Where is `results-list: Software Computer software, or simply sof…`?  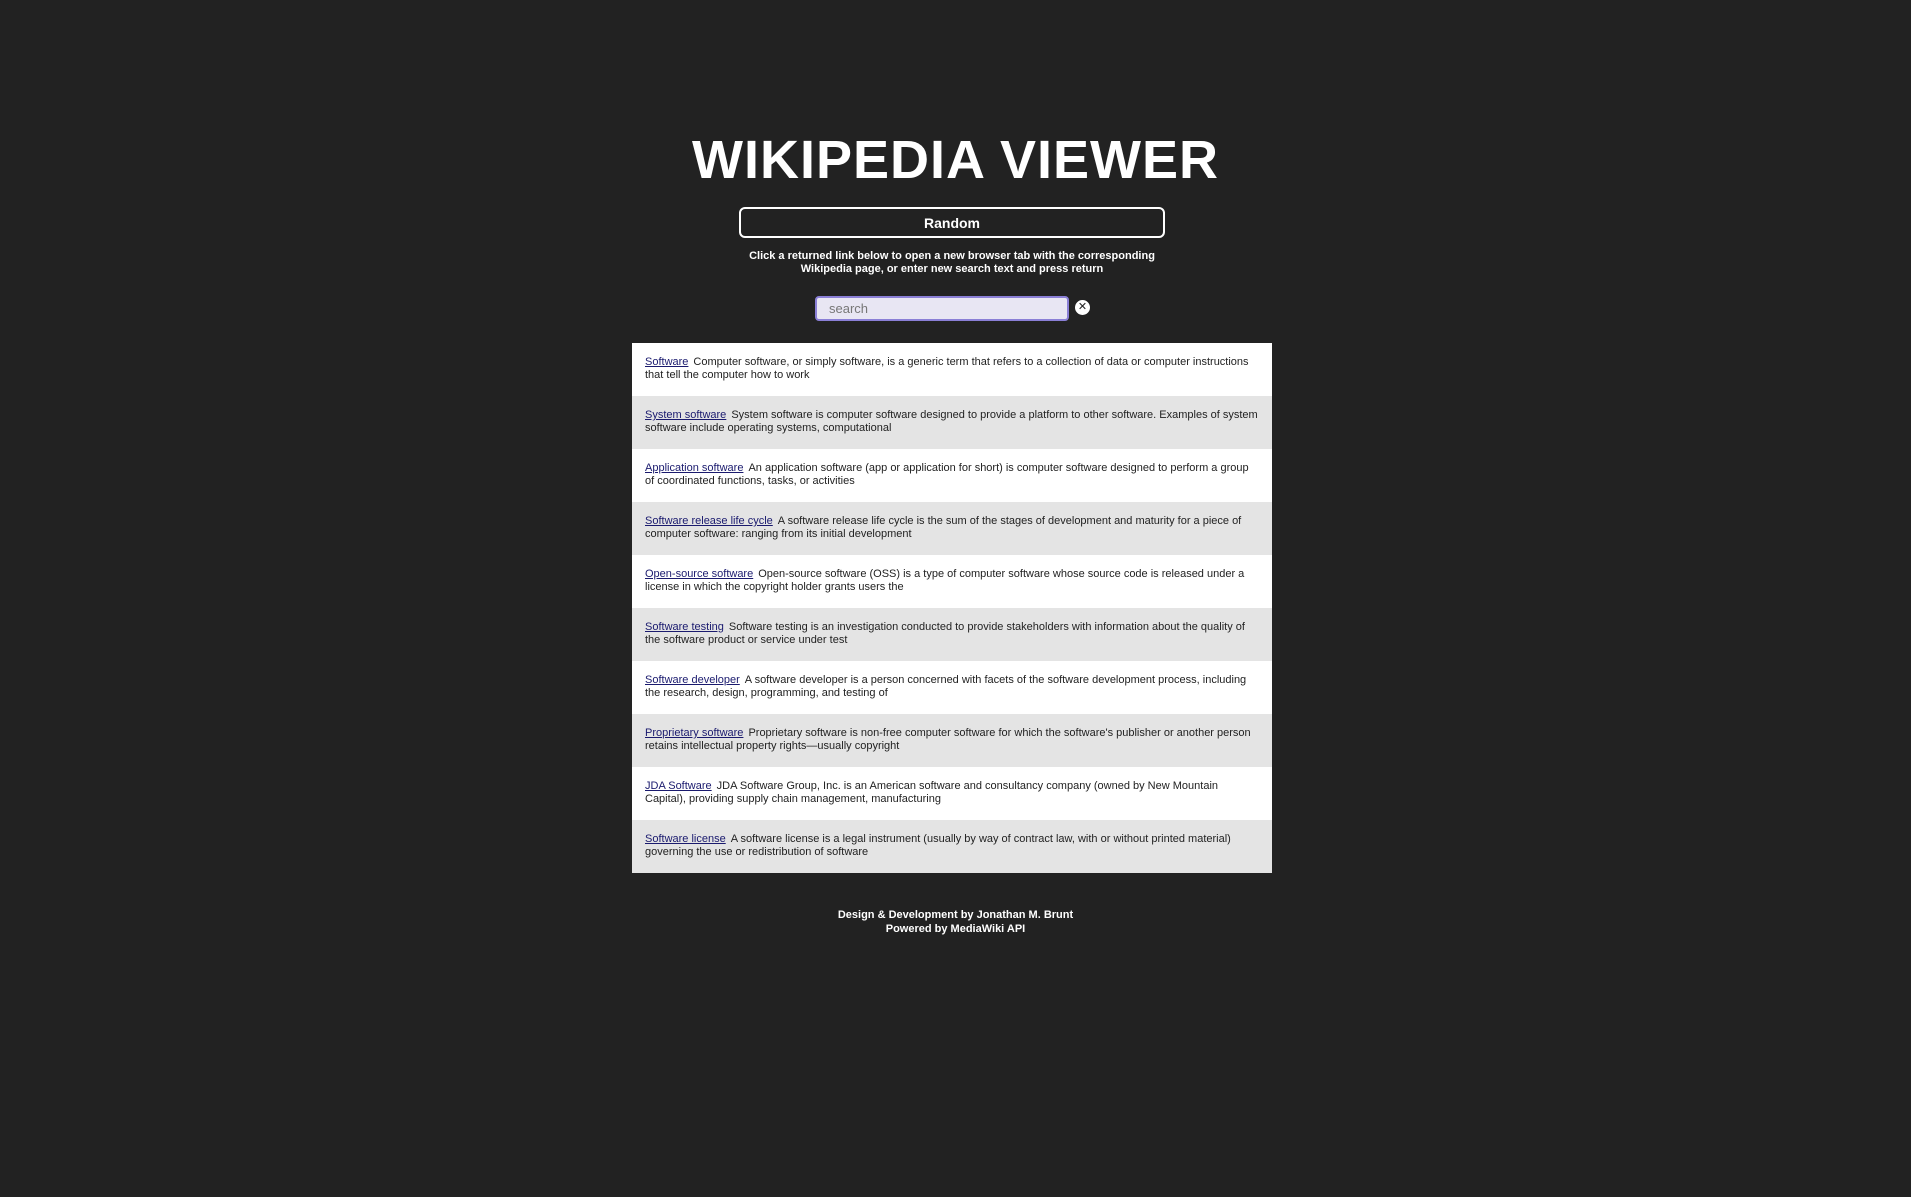 results-list: Software Computer software, or simply sof… is located at coordinates (952, 608).